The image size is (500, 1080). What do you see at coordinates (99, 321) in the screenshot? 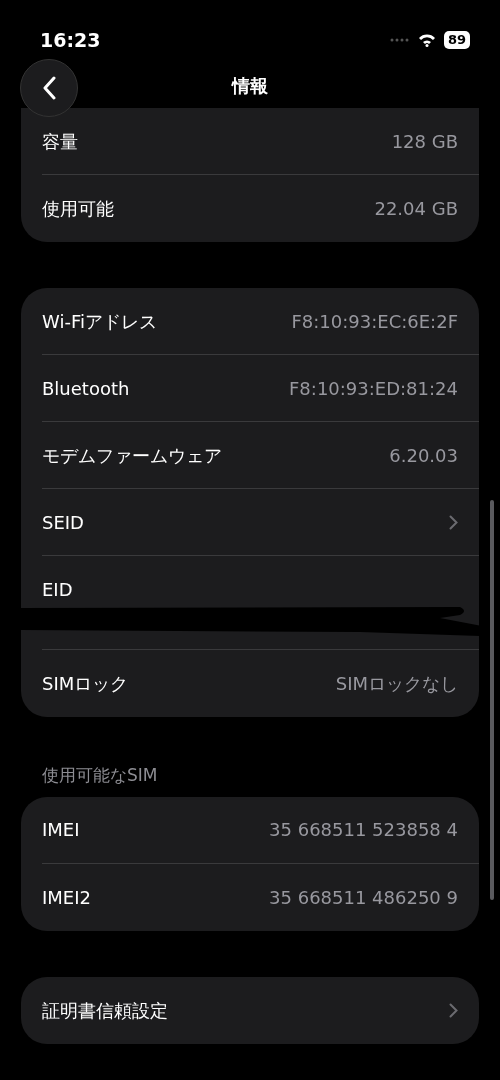
I see `row-label: Wi-Fiアドレス` at bounding box center [99, 321].